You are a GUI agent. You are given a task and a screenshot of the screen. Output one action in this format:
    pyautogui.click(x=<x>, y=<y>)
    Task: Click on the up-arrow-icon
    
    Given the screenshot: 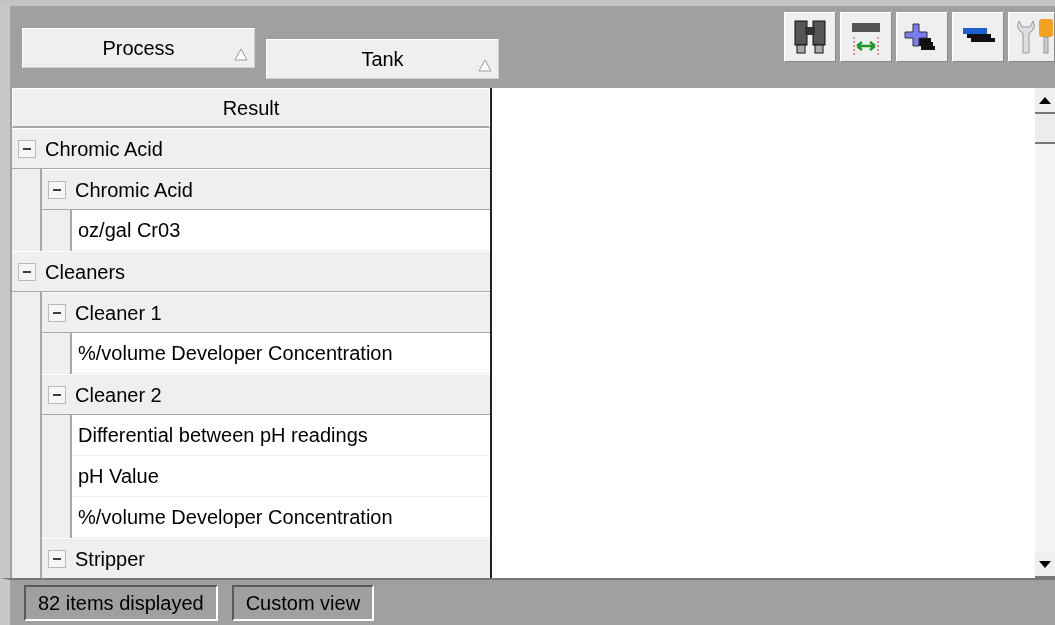 What is the action you would take?
    pyautogui.click(x=1045, y=100)
    